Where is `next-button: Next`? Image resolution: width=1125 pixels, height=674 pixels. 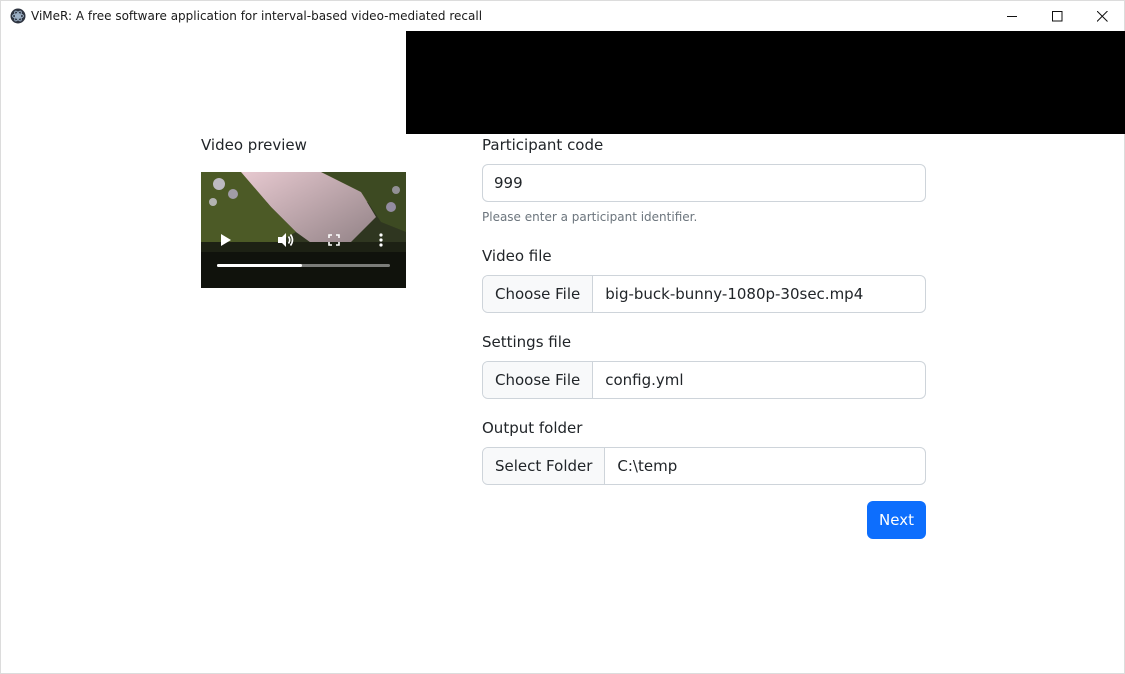 next-button: Next is located at coordinates (896, 520).